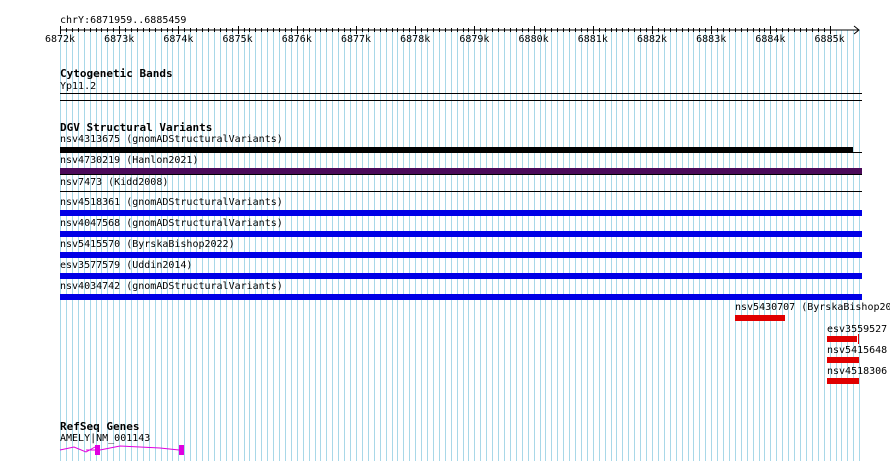 This screenshot has width=890, height=461. What do you see at coordinates (237, 39) in the screenshot?
I see `ruler-tick-label: 6875k` at bounding box center [237, 39].